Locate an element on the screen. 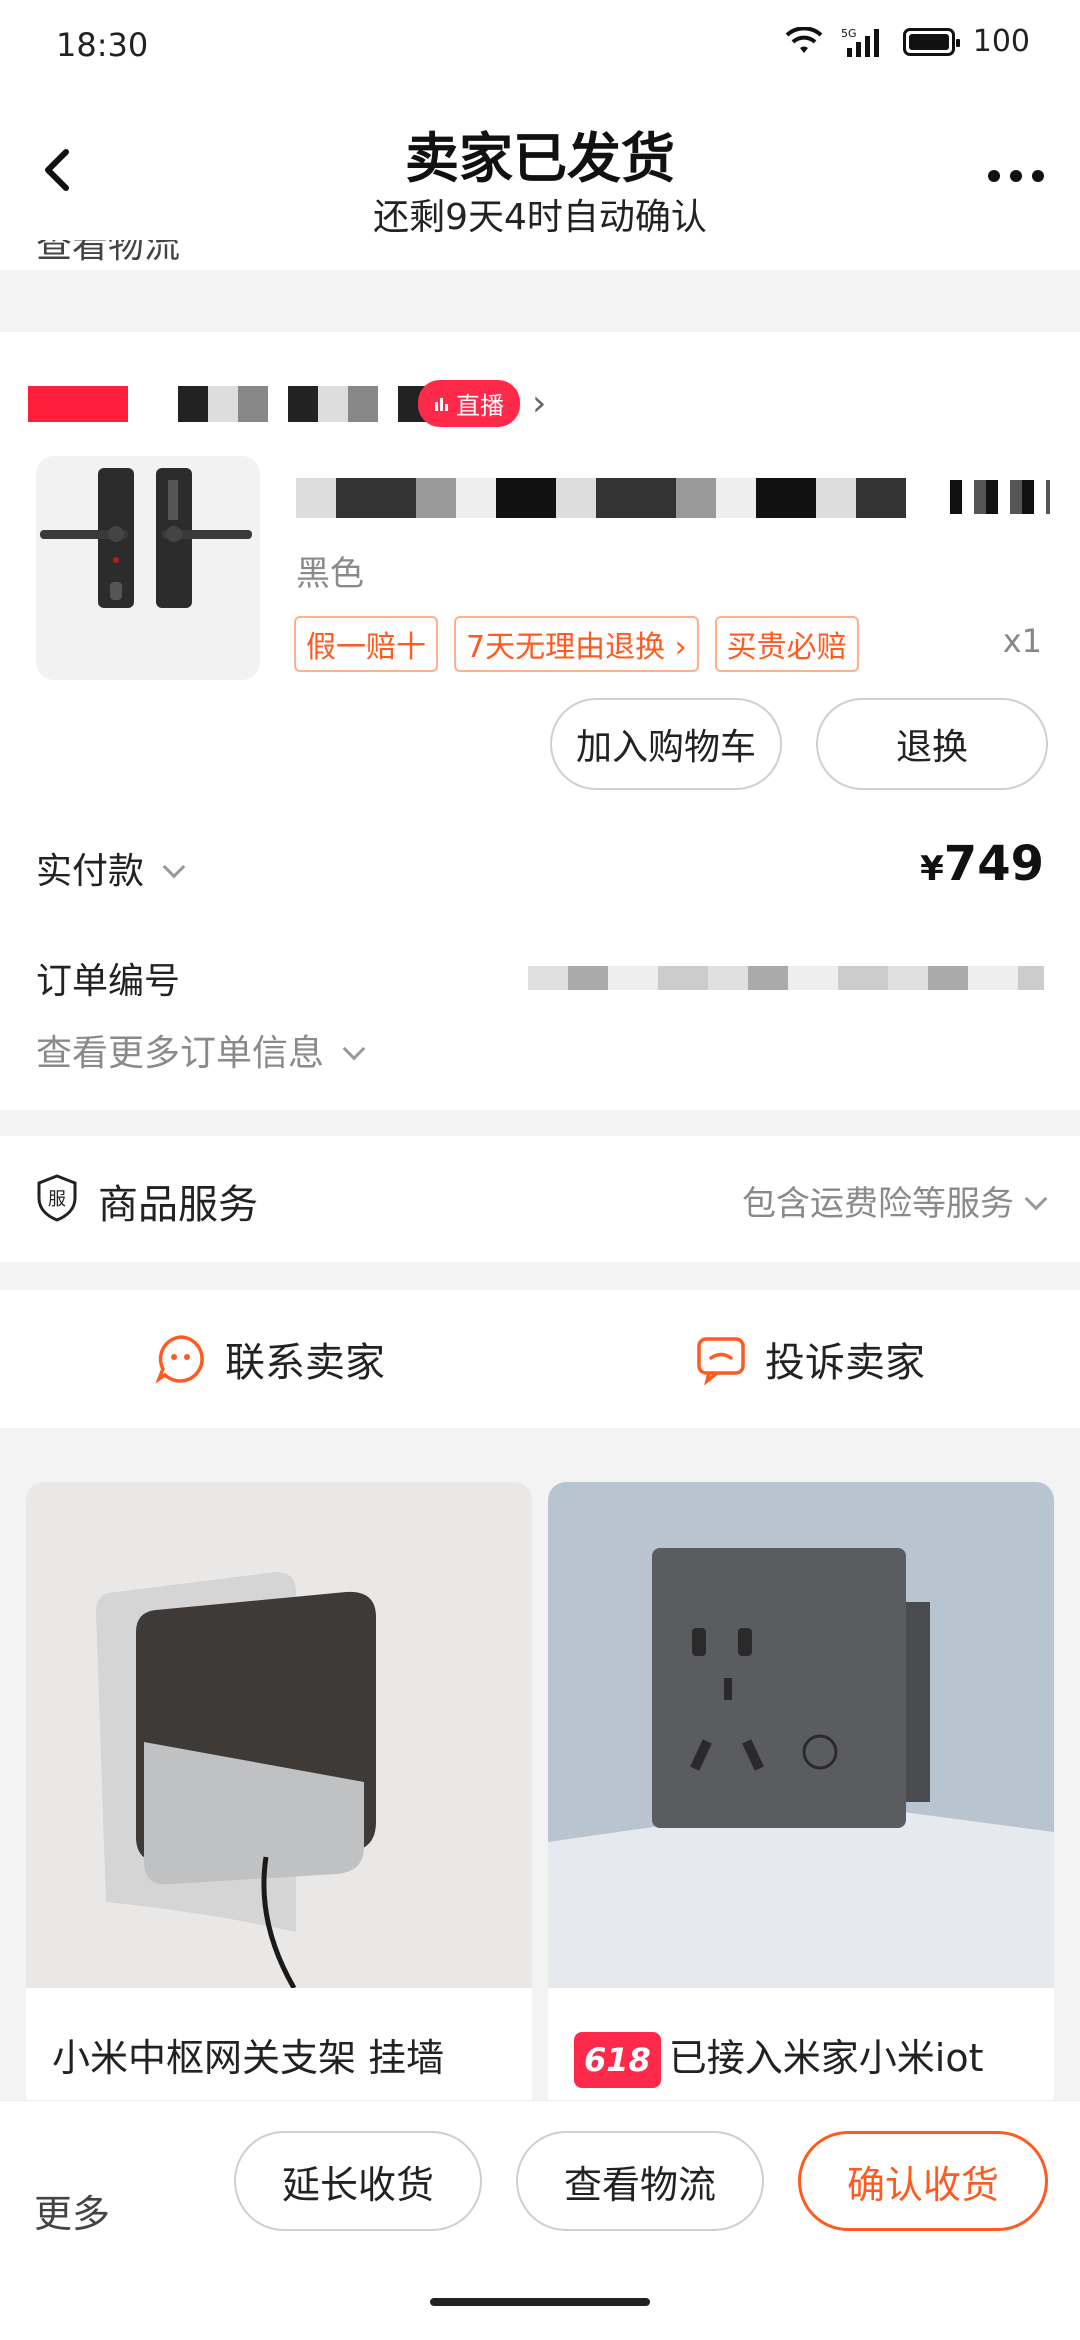 This screenshot has height=2340, width=1080. recommendation-title: 618 已接入米家小米iot is located at coordinates (804, 2059).